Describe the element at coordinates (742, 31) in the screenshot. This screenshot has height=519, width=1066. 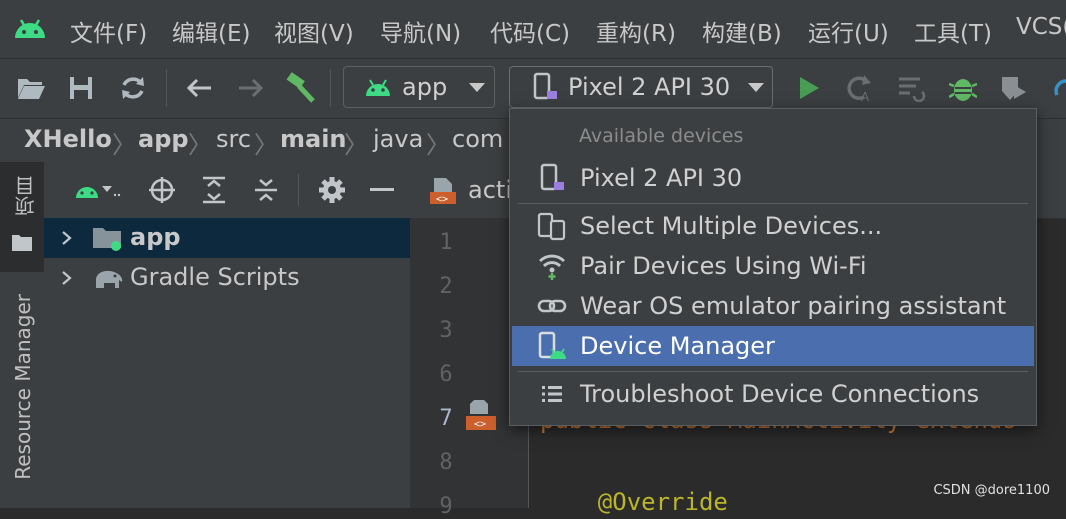
I see `menu-build: 构建(B)` at that location.